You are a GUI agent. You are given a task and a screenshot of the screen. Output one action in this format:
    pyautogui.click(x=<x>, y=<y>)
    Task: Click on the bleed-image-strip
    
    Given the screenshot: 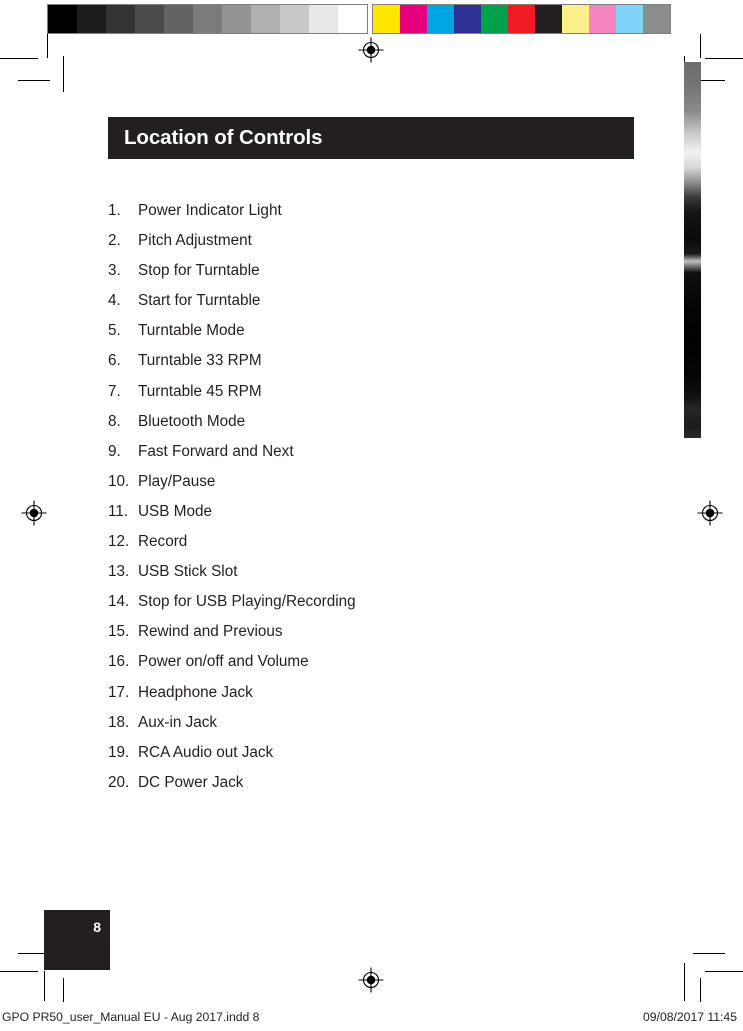 What is the action you would take?
    pyautogui.click(x=692, y=250)
    